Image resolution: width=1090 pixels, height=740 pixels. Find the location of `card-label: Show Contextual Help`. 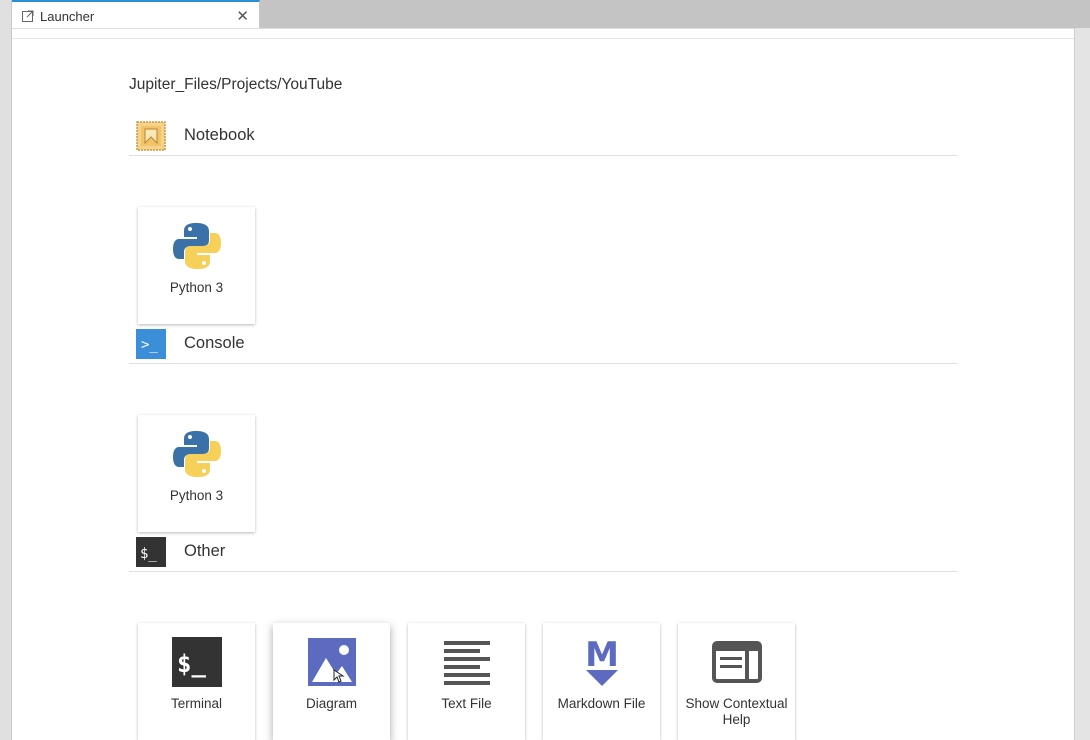

card-label: Show Contextual Help is located at coordinates (736, 711).